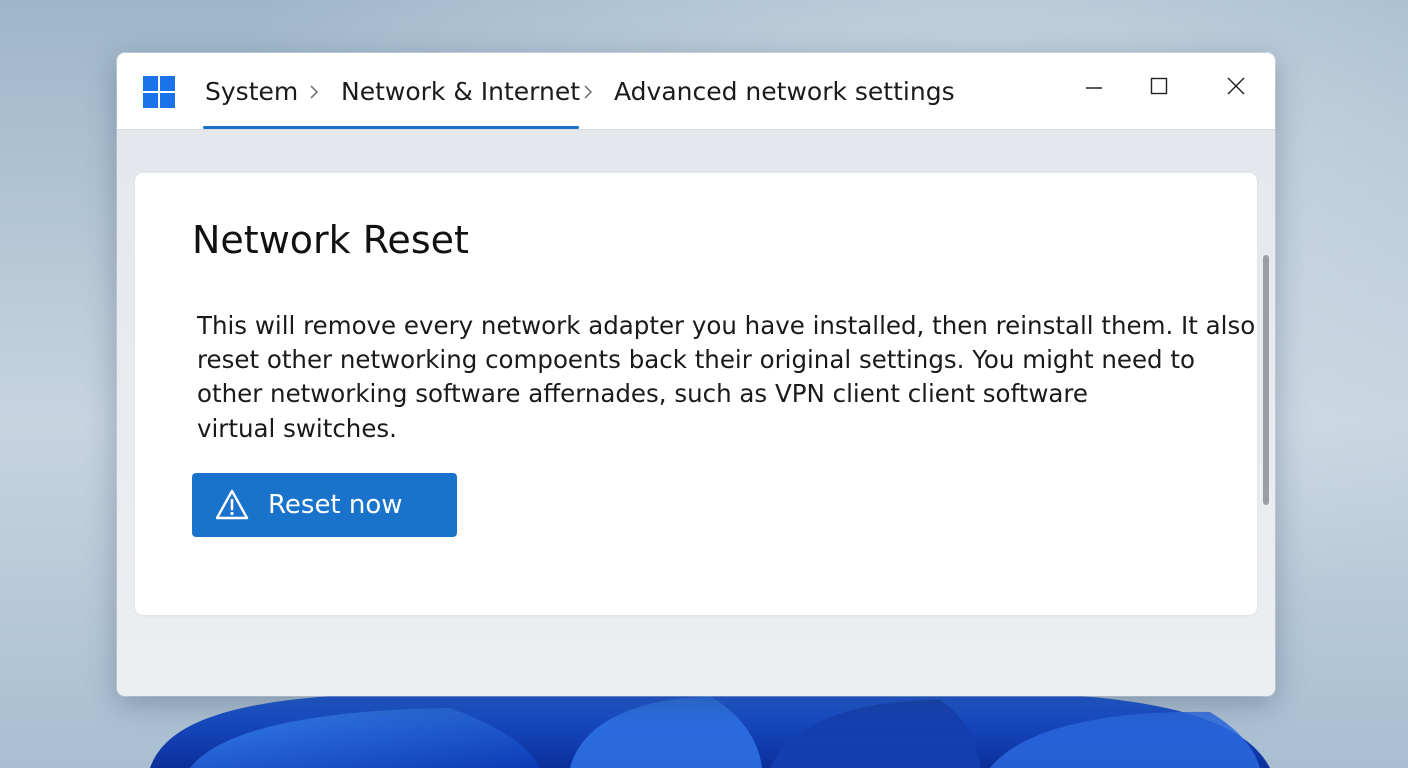 The image size is (1408, 768). I want to click on scrollbar-thumb, so click(1266, 380).